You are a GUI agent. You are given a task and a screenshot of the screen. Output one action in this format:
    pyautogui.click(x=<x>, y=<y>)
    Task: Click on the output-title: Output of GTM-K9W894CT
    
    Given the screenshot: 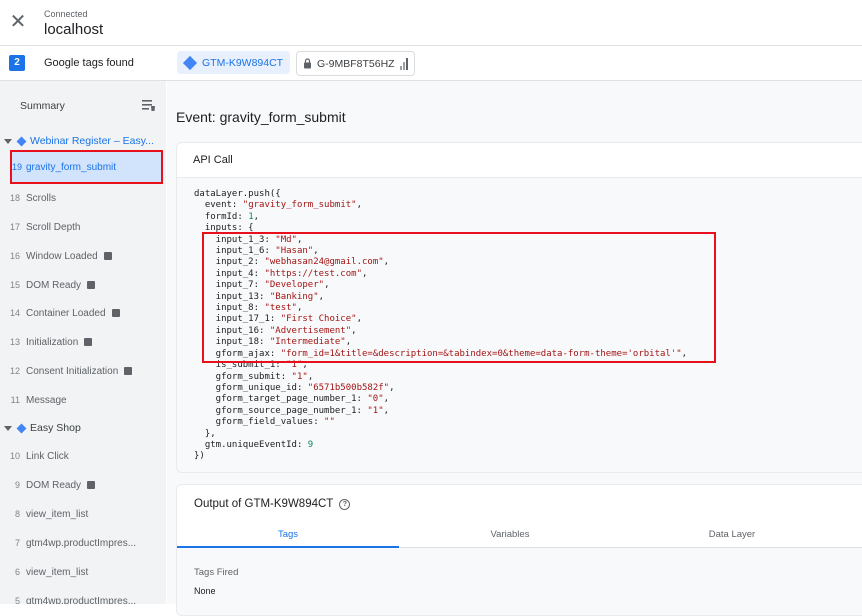 What is the action you would take?
    pyautogui.click(x=264, y=504)
    